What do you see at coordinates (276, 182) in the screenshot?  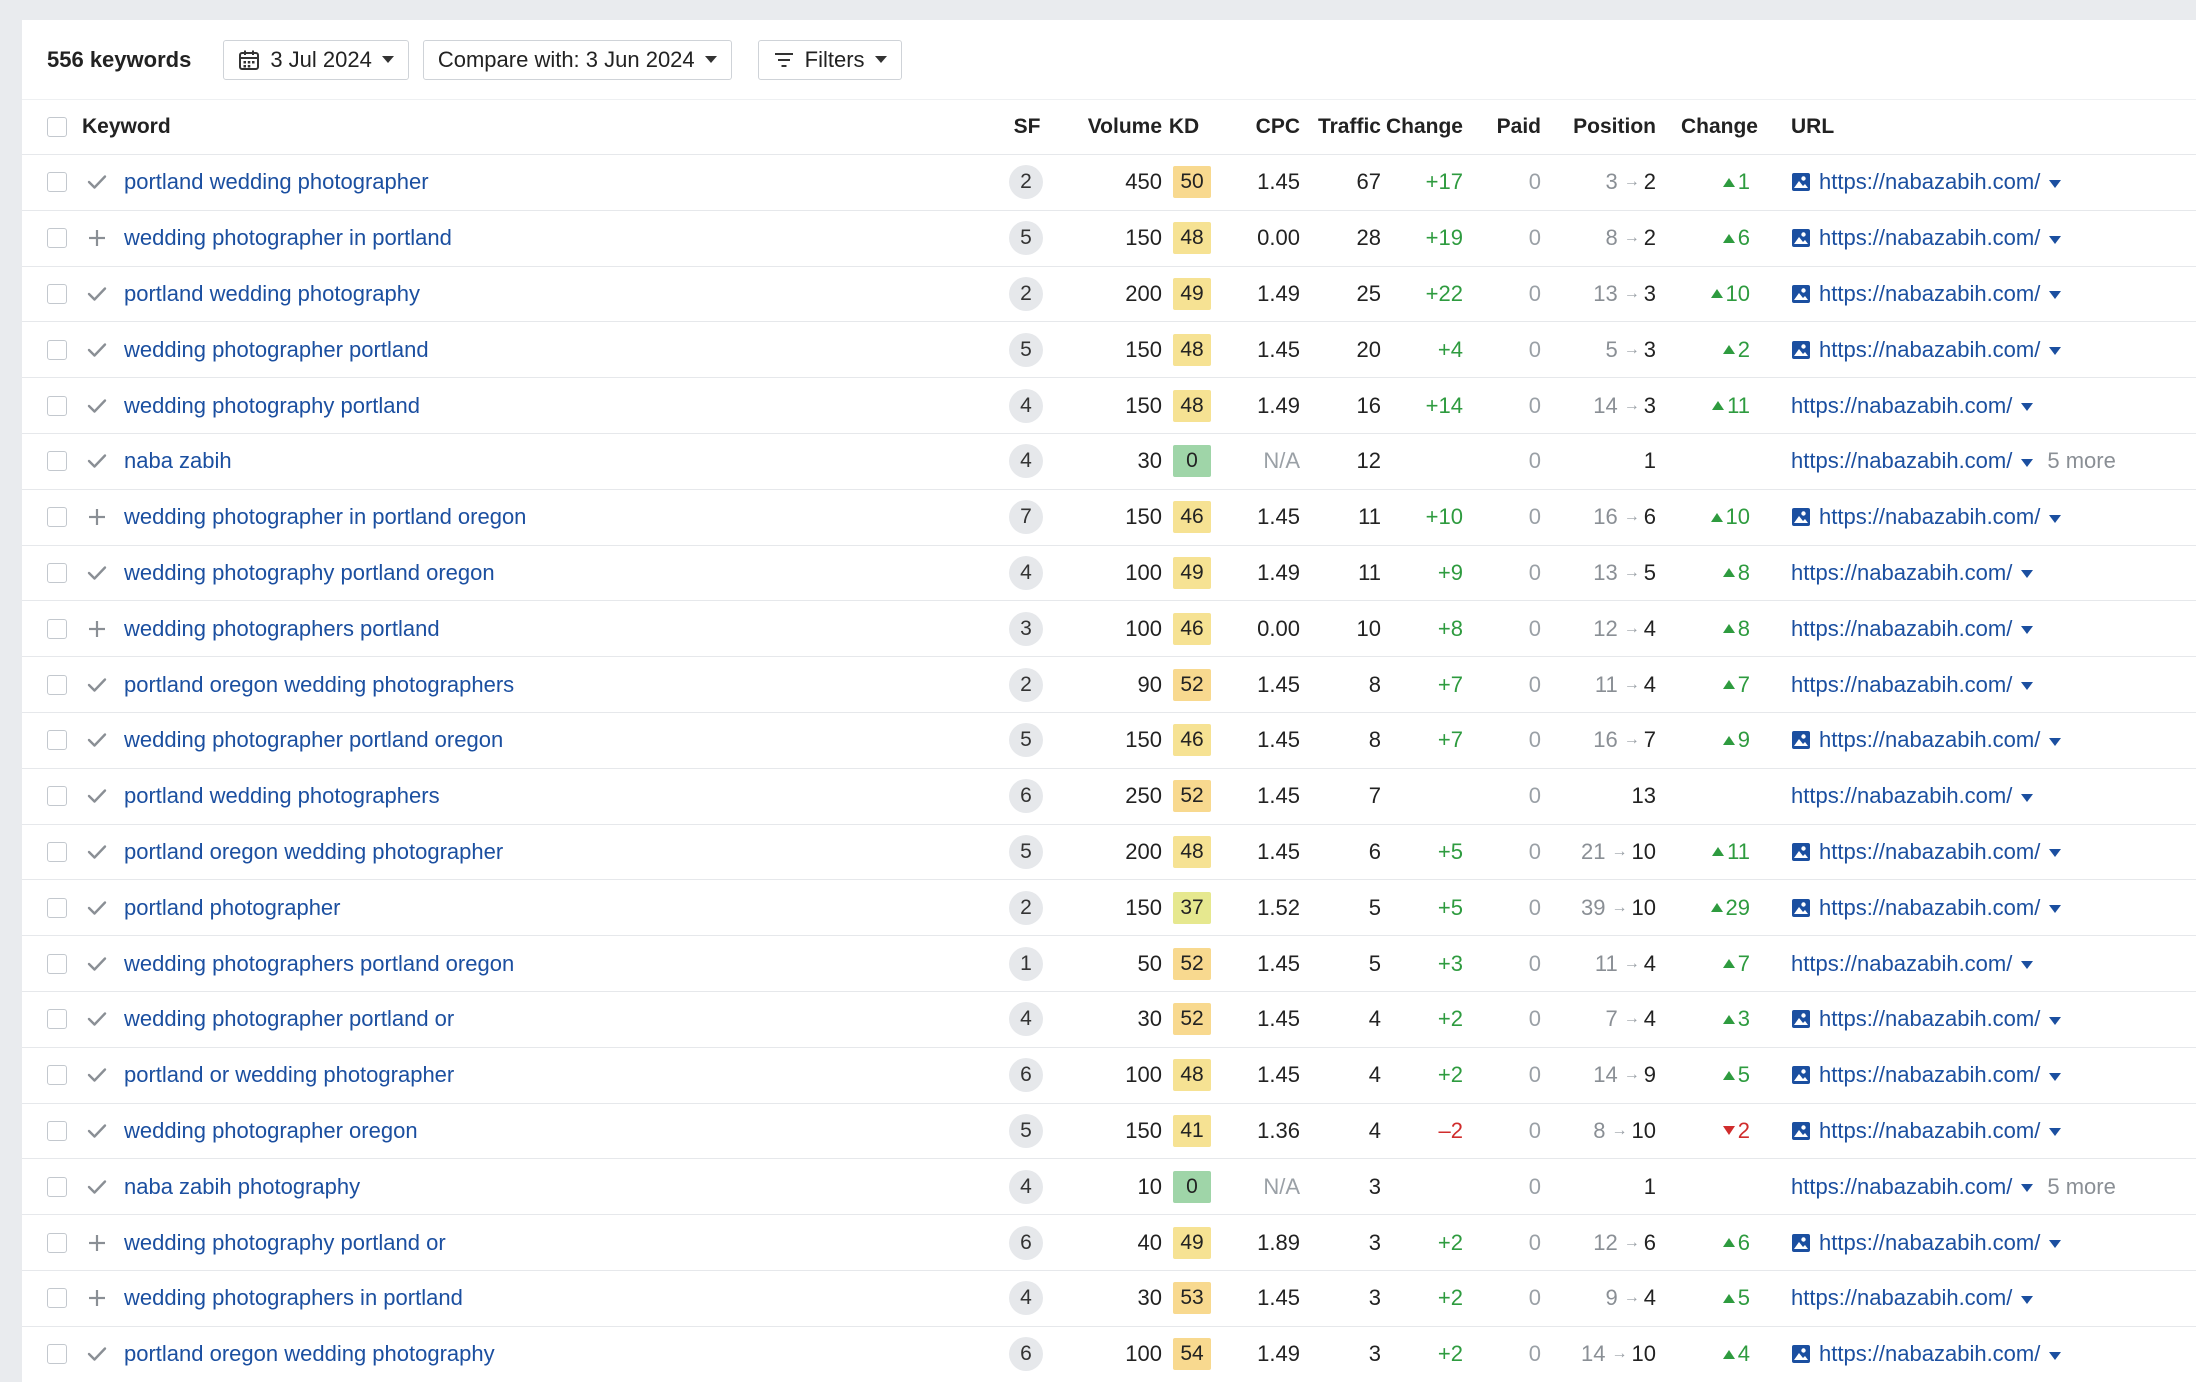 I see `keyword-link: portland wedding photographer` at bounding box center [276, 182].